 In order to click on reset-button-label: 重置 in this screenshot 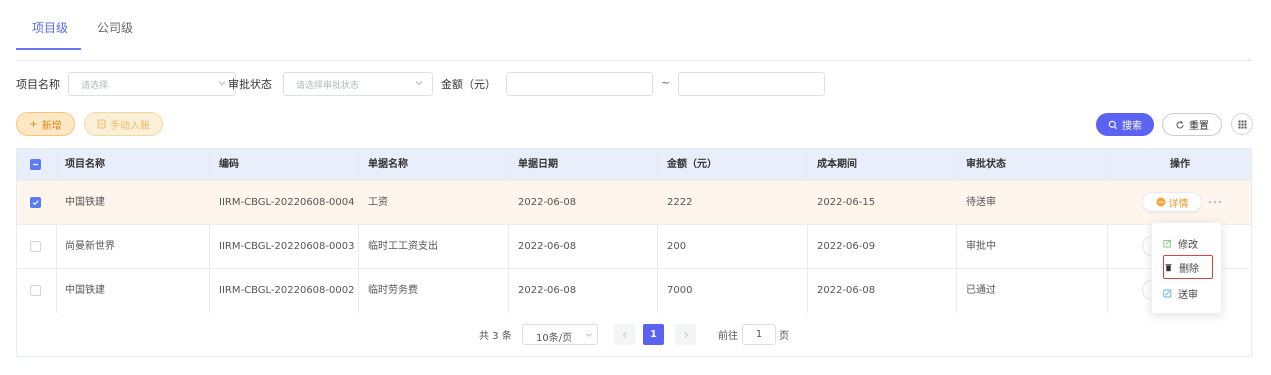, I will do `click(1199, 126)`.